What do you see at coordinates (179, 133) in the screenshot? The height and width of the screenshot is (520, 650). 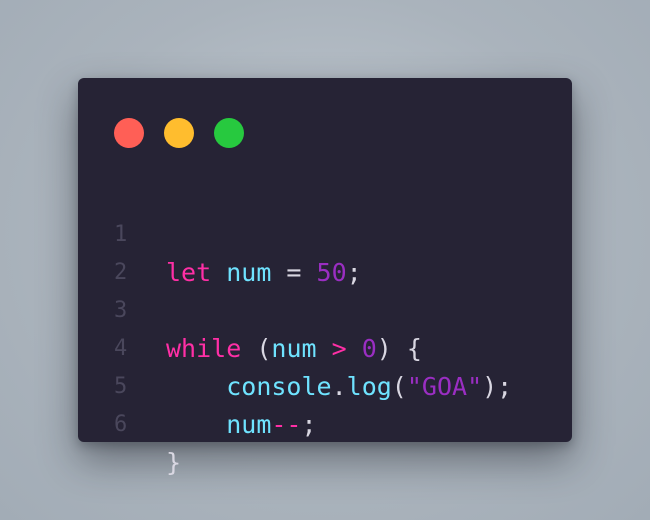 I see `minimize-window-dot` at bounding box center [179, 133].